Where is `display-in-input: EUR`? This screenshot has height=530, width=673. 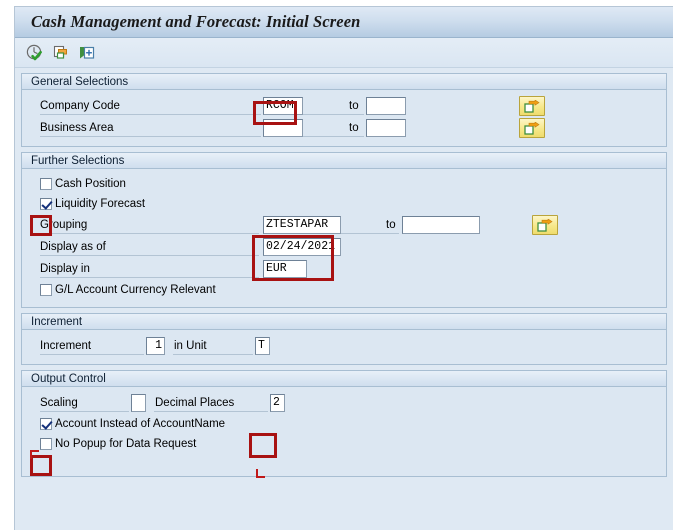 display-in-input: EUR is located at coordinates (285, 269).